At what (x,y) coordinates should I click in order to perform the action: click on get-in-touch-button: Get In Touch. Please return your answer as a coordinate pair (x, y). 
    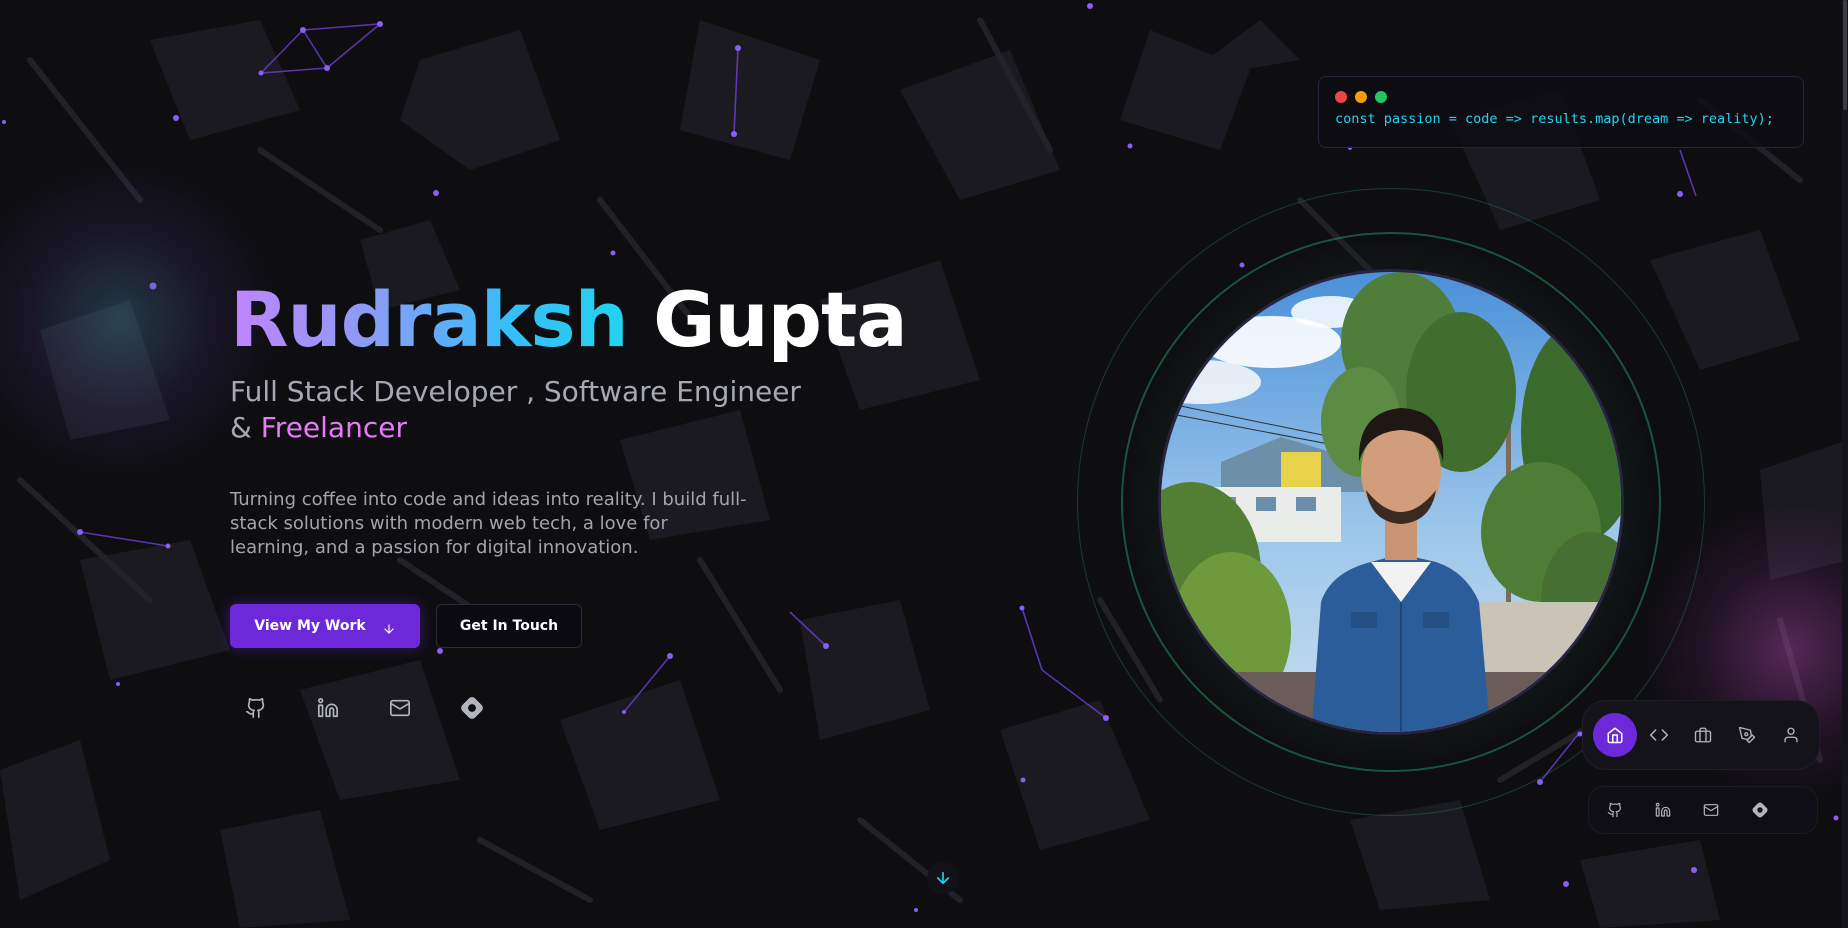
    Looking at the image, I should click on (509, 626).